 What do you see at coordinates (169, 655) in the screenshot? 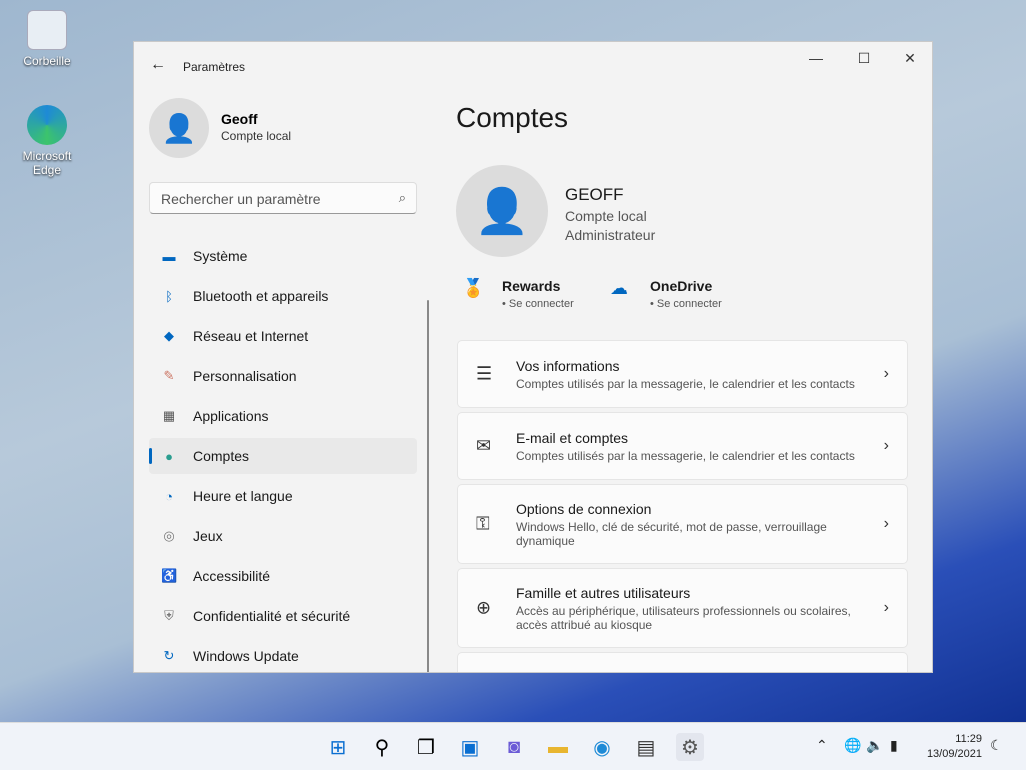
I see `update-icon: ↻` at bounding box center [169, 655].